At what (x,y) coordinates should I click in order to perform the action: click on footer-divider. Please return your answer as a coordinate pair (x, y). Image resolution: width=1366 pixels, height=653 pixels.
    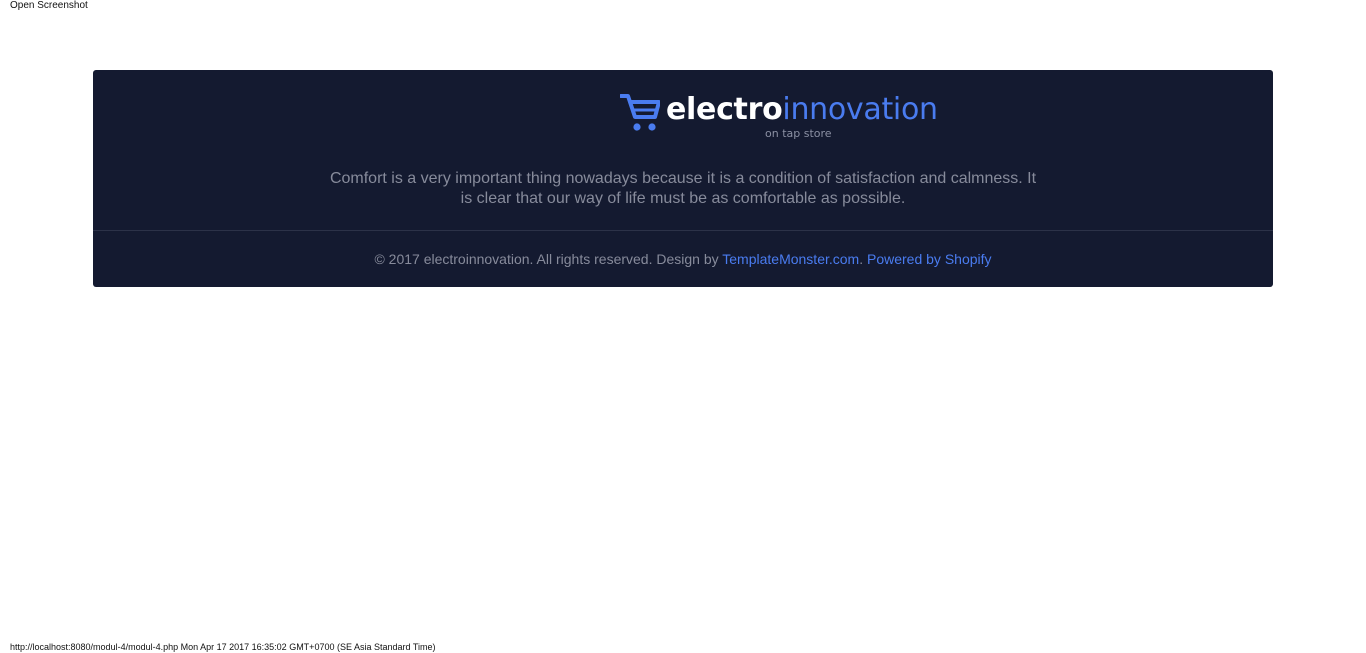
    Looking at the image, I should click on (683, 230).